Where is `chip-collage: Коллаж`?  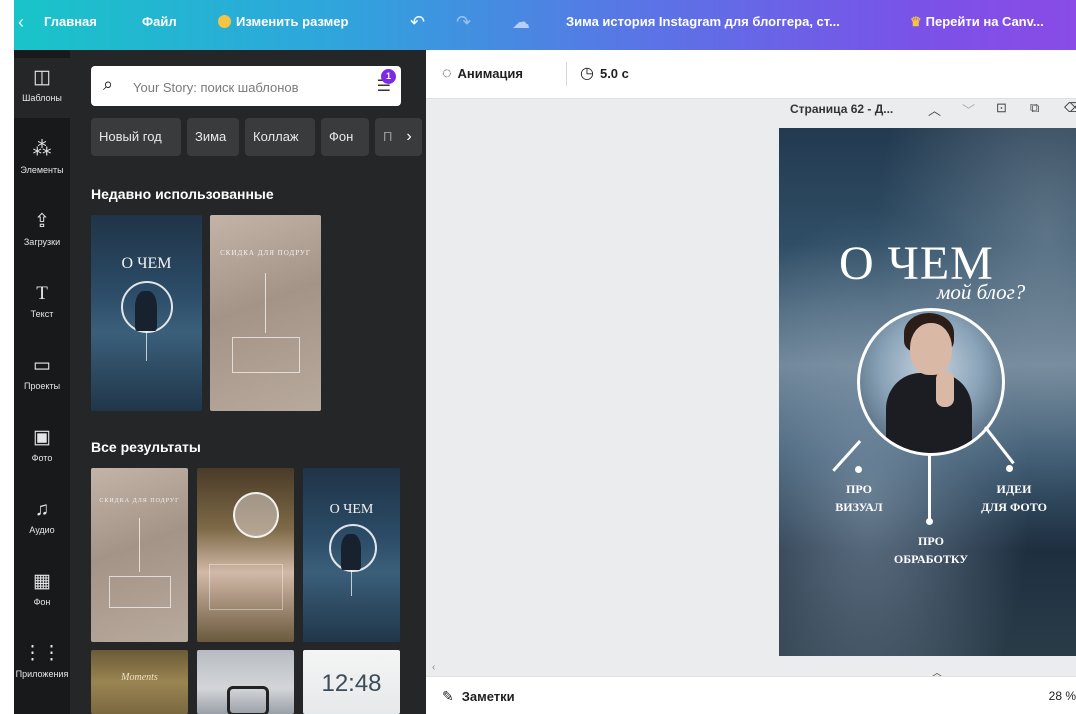
chip-collage: Коллаж is located at coordinates (280, 137).